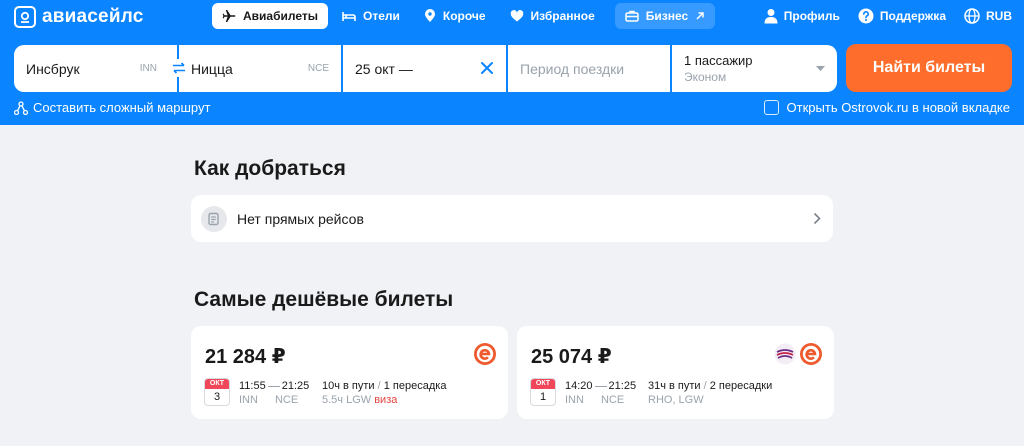  I want to click on chevron-right-icon, so click(817, 218).